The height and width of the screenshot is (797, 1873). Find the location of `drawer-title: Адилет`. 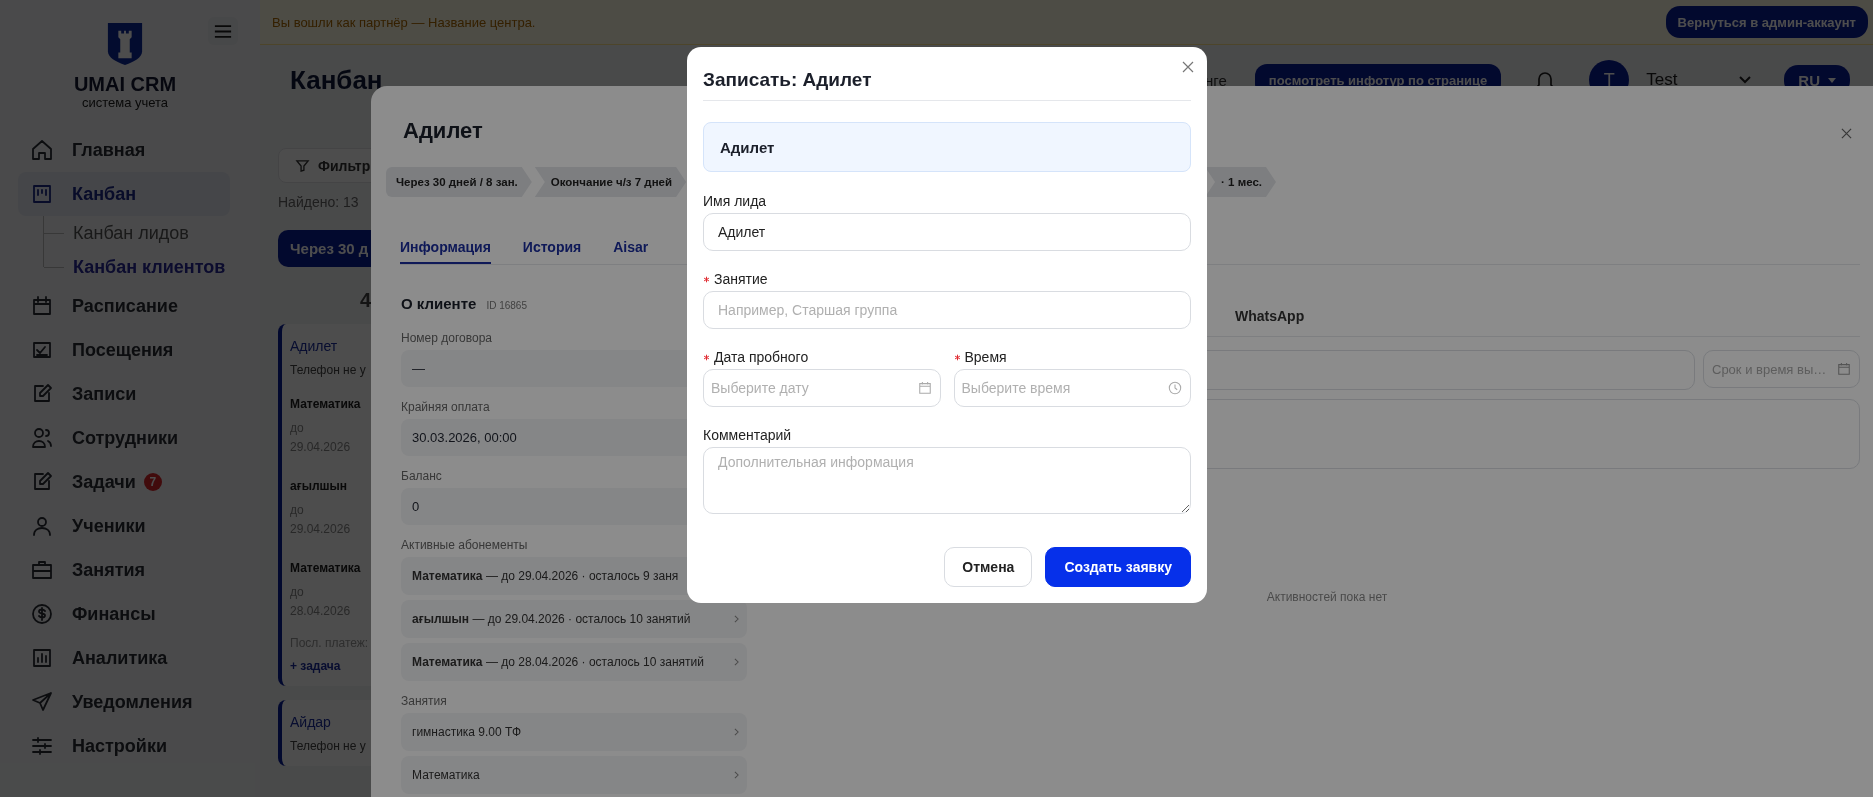

drawer-title: Адилет is located at coordinates (442, 130).